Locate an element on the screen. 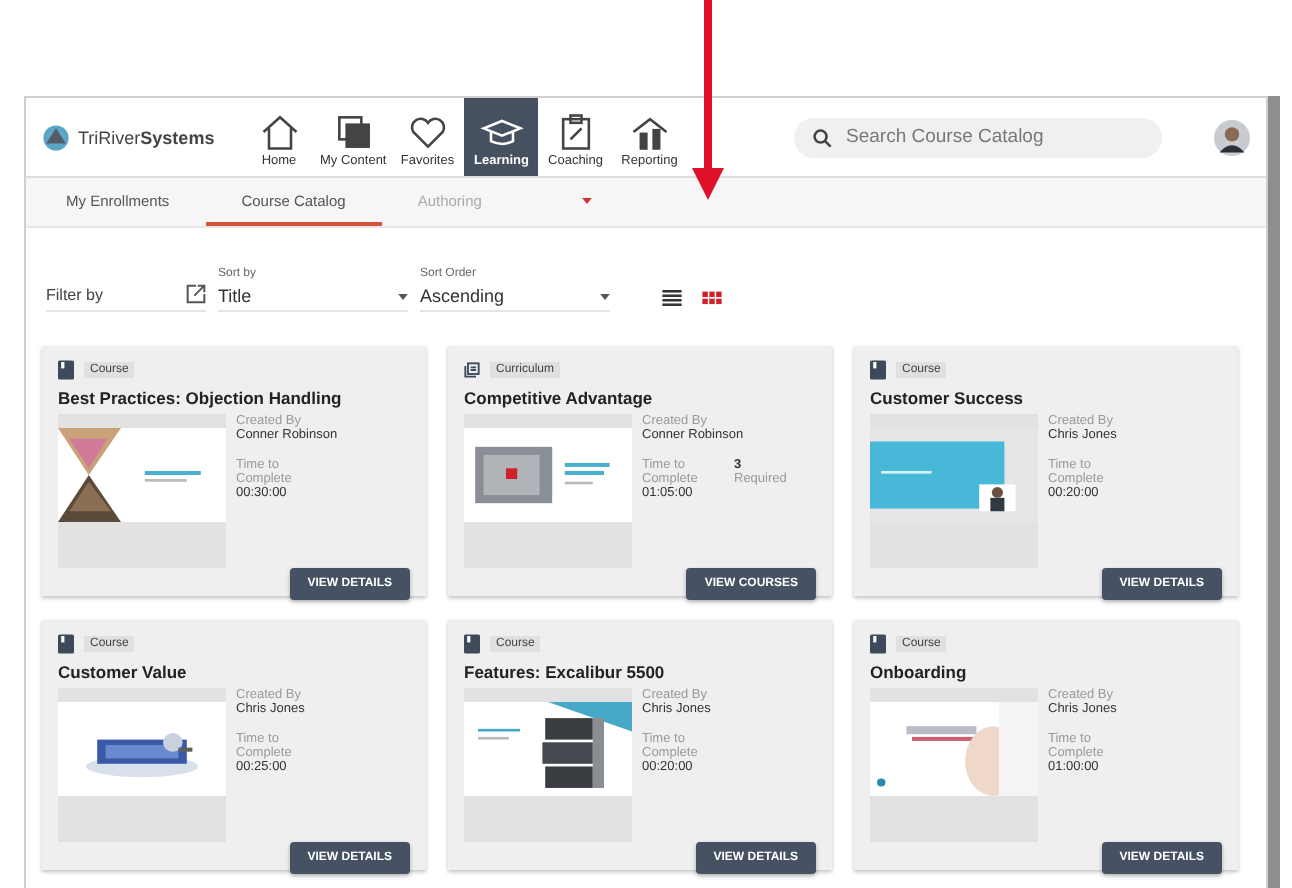 Image resolution: width=1292 pixels, height=888 pixels. bar-chart-icon is located at coordinates (649, 132).